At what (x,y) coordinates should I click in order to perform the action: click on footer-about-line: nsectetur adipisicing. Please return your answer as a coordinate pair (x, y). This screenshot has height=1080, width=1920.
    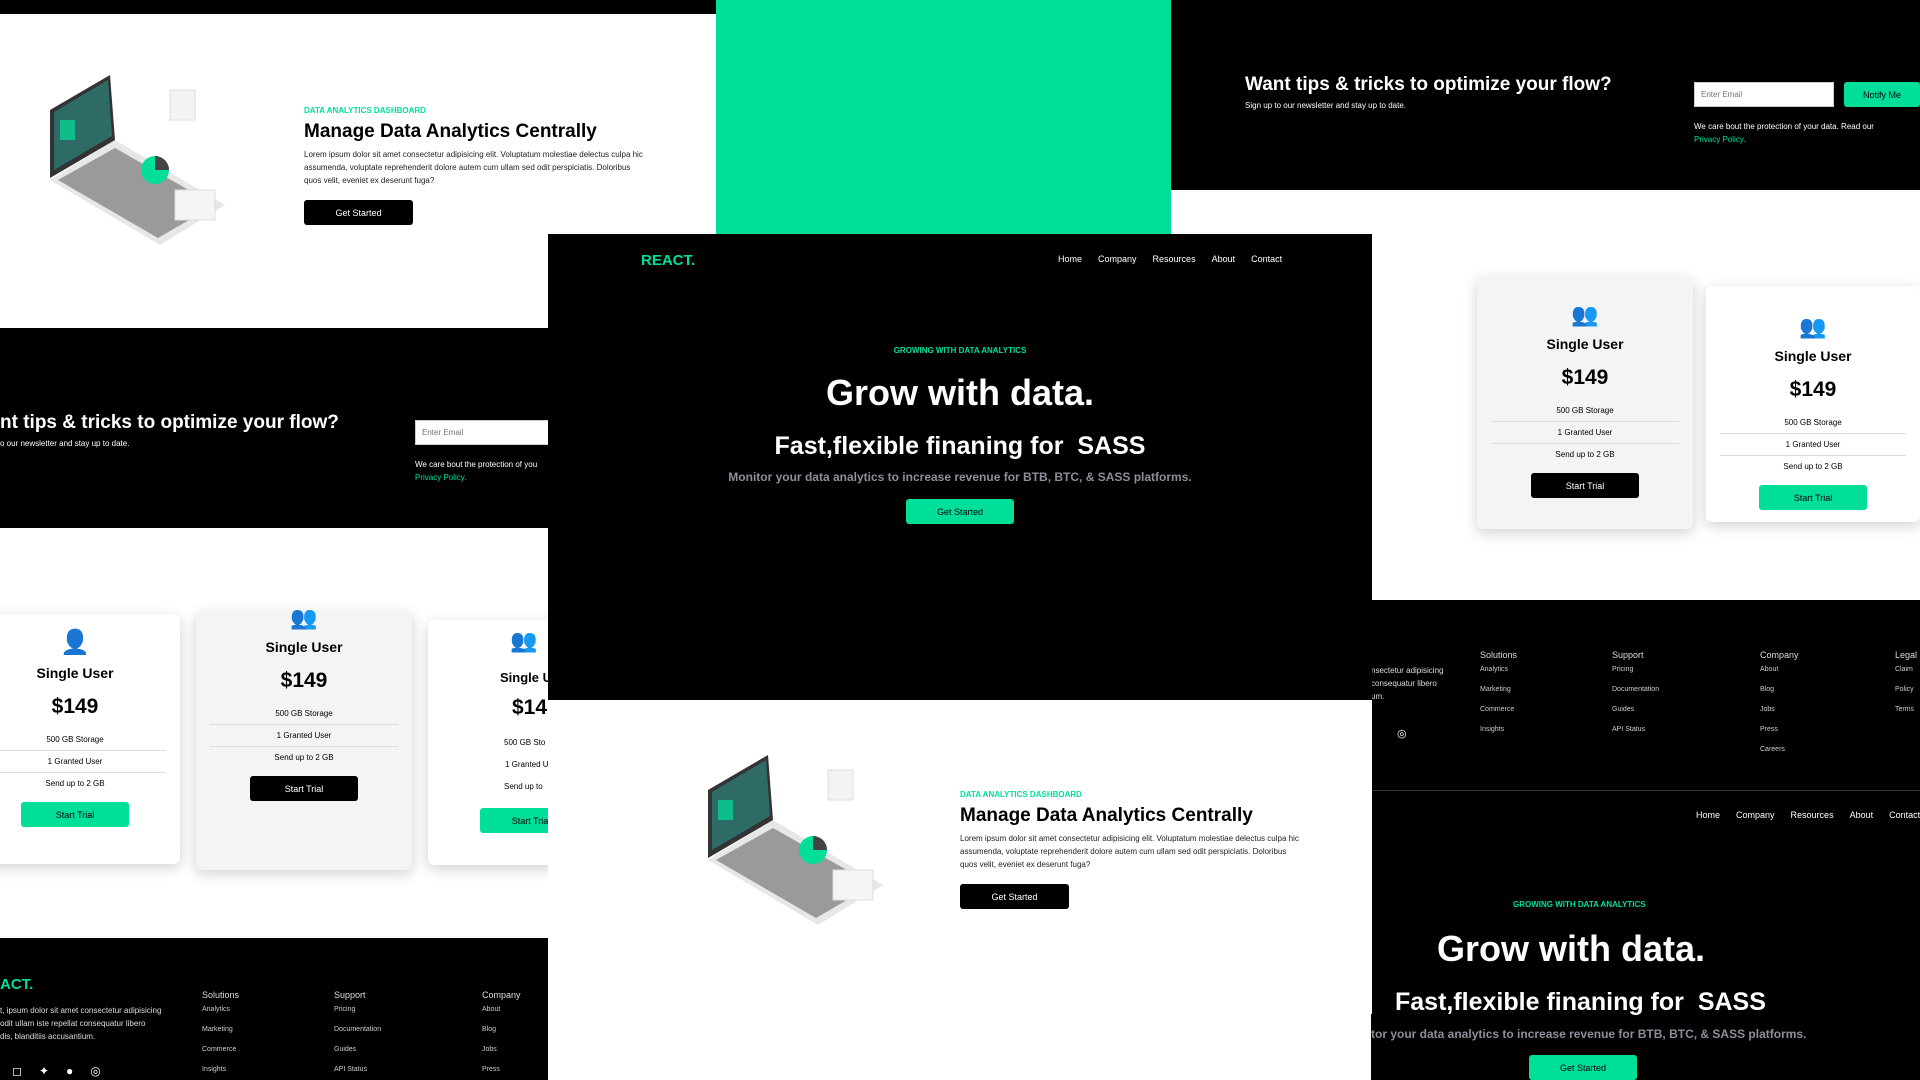
    Looking at the image, I should click on (1407, 670).